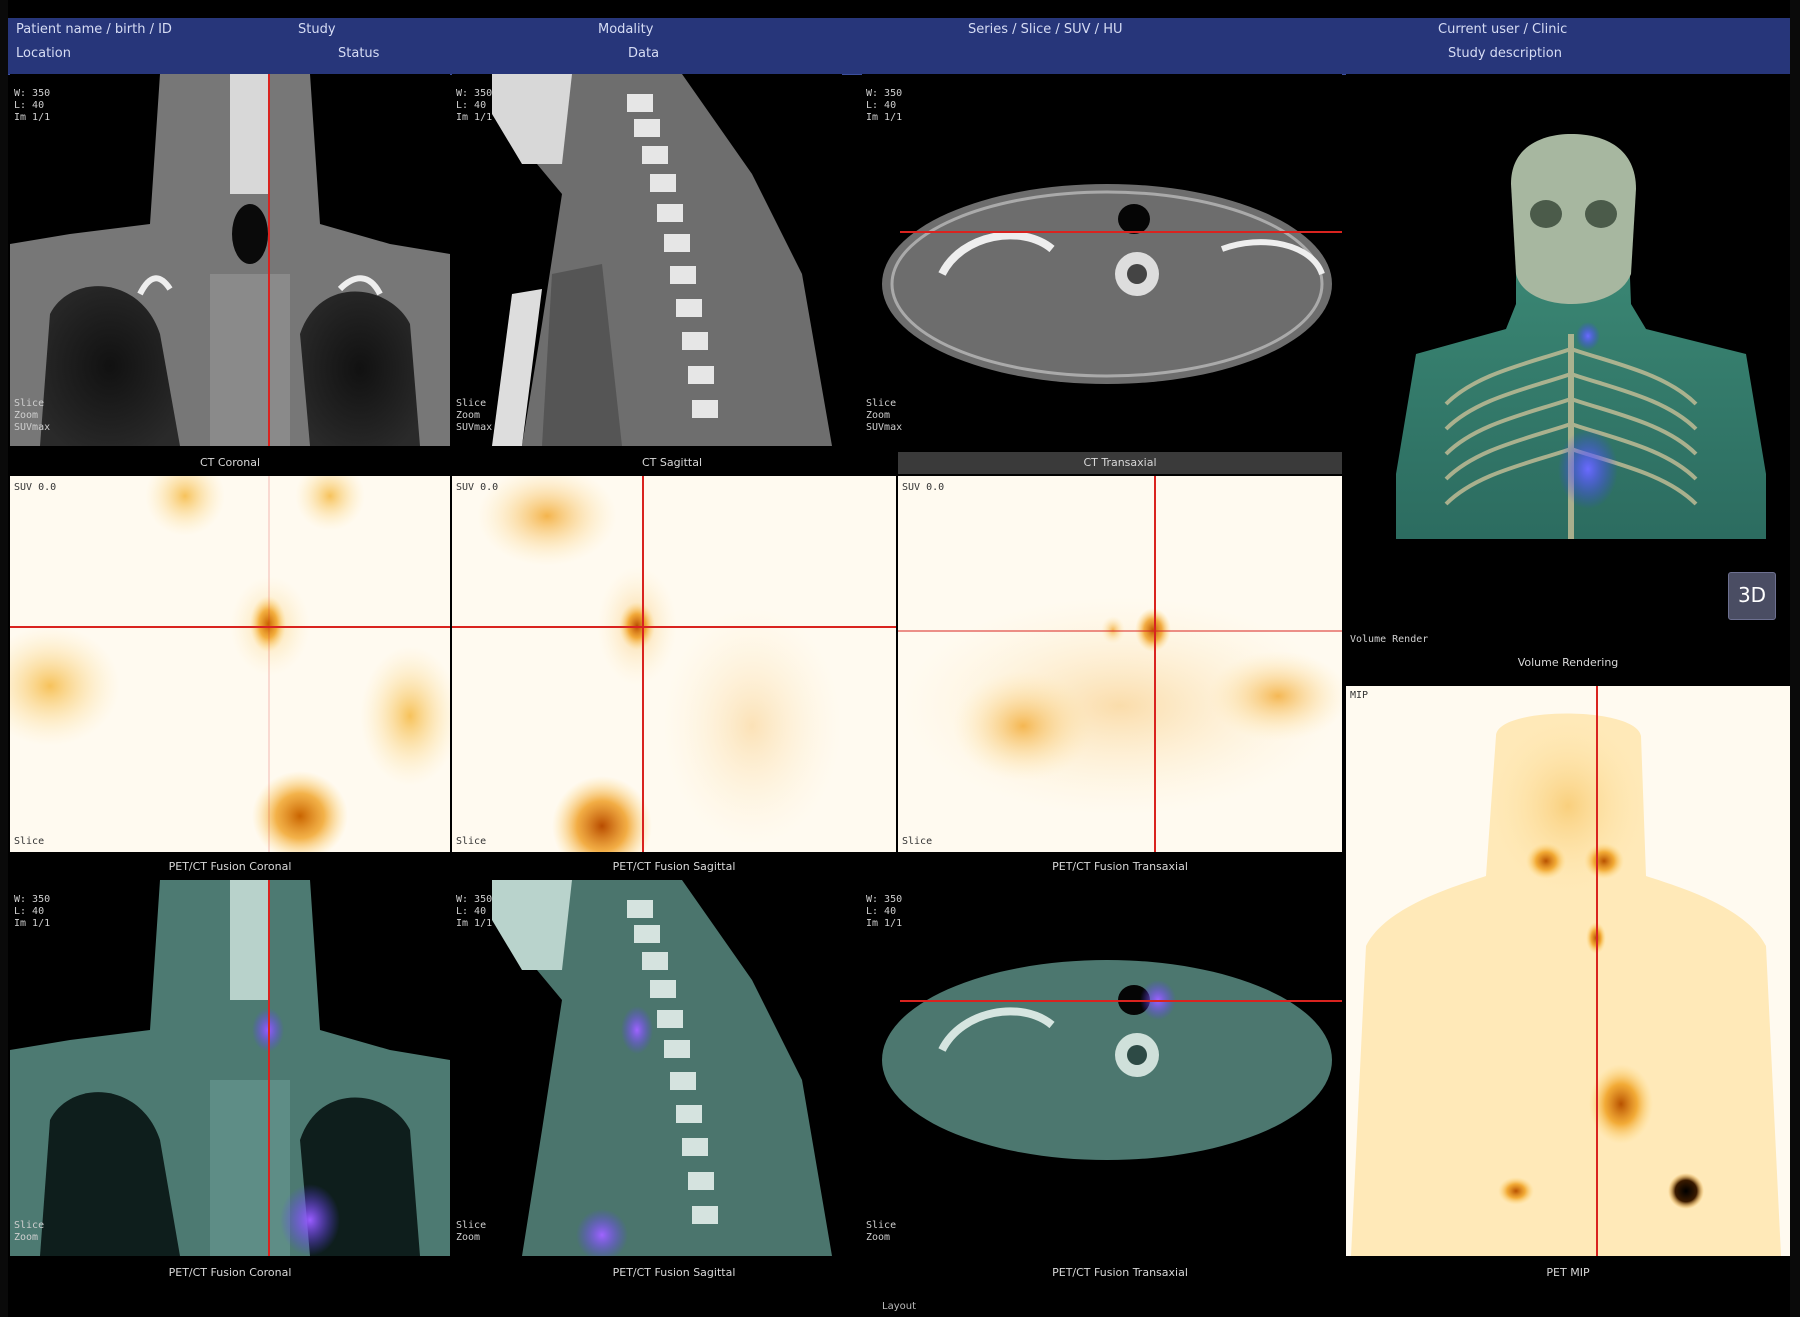  I want to click on study-description: Study description, so click(1505, 53).